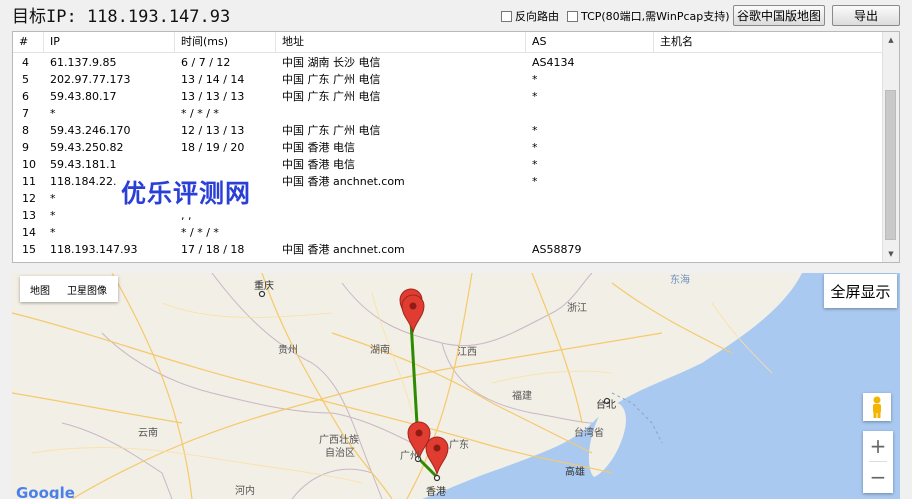 This screenshot has height=499, width=912. Describe the element at coordinates (890, 165) in the screenshot. I see `scrollbar-thumb` at that location.